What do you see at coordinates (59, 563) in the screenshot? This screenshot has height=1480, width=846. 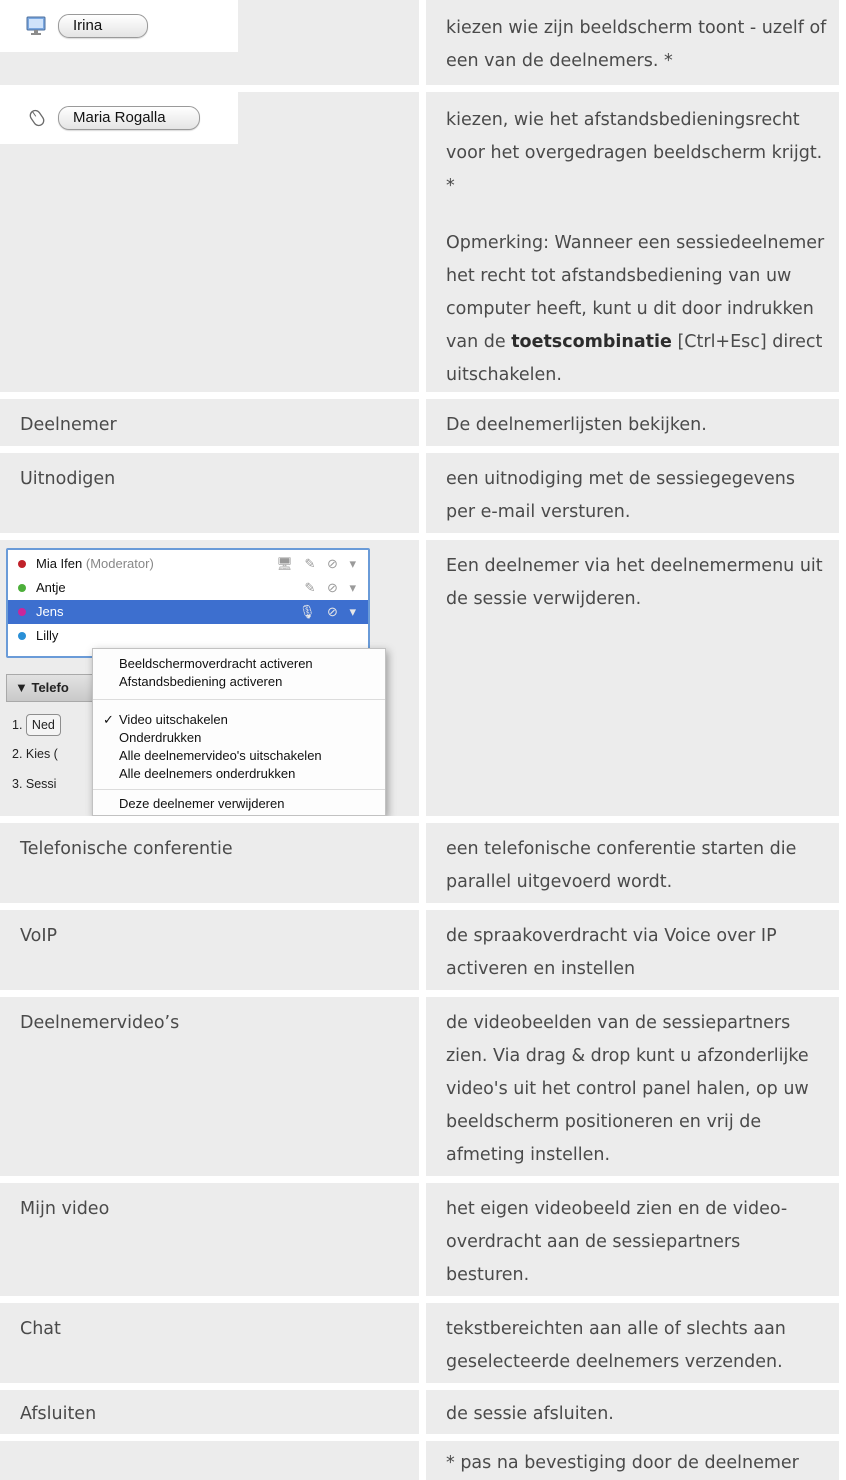 I see `participant-name-text: Mia Ifen` at bounding box center [59, 563].